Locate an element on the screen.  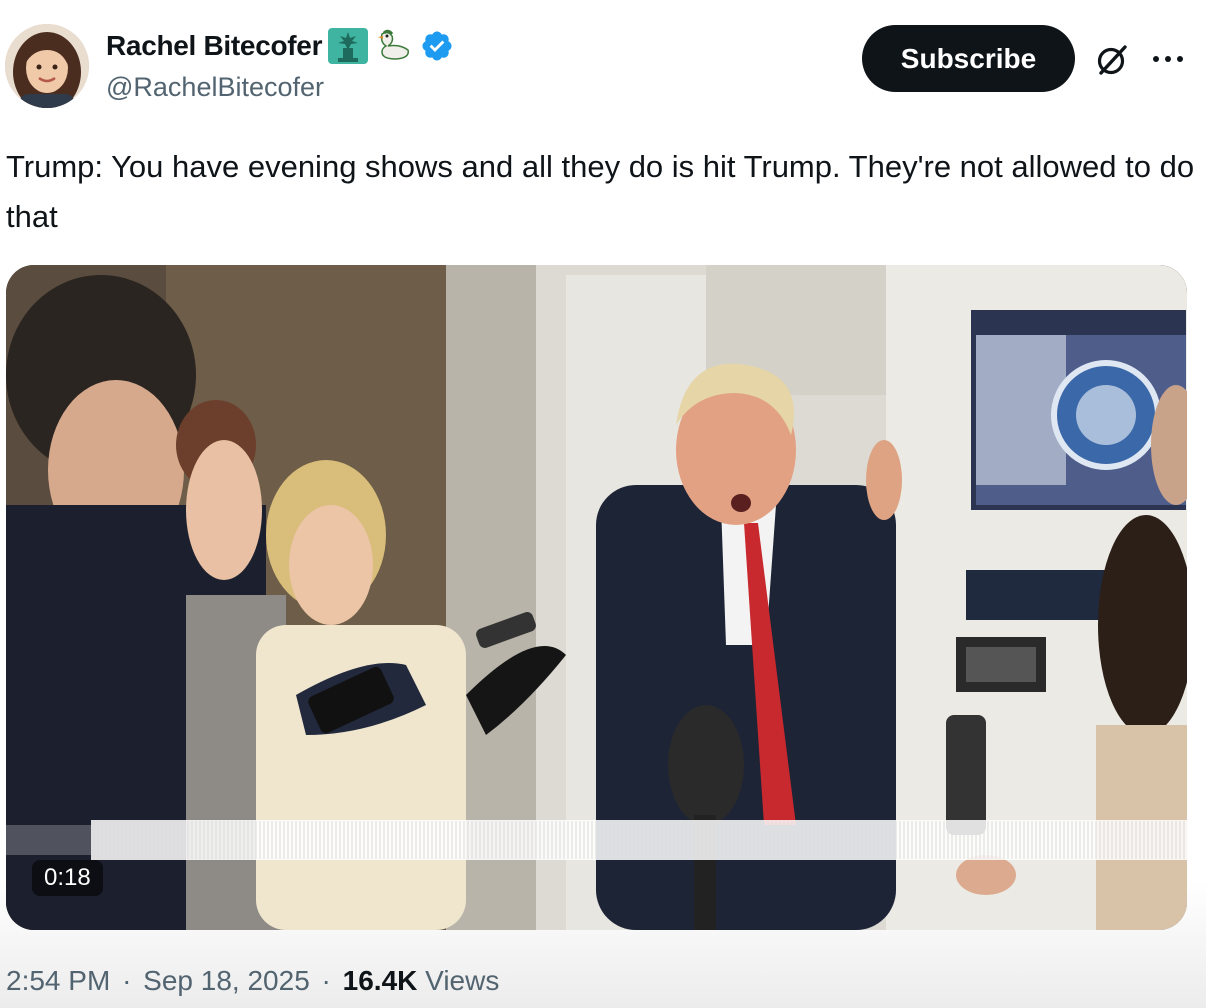
tweet-meta: 2:54 PM · Sep 18, 2025 · 16.4K Views is located at coordinates (252, 981).